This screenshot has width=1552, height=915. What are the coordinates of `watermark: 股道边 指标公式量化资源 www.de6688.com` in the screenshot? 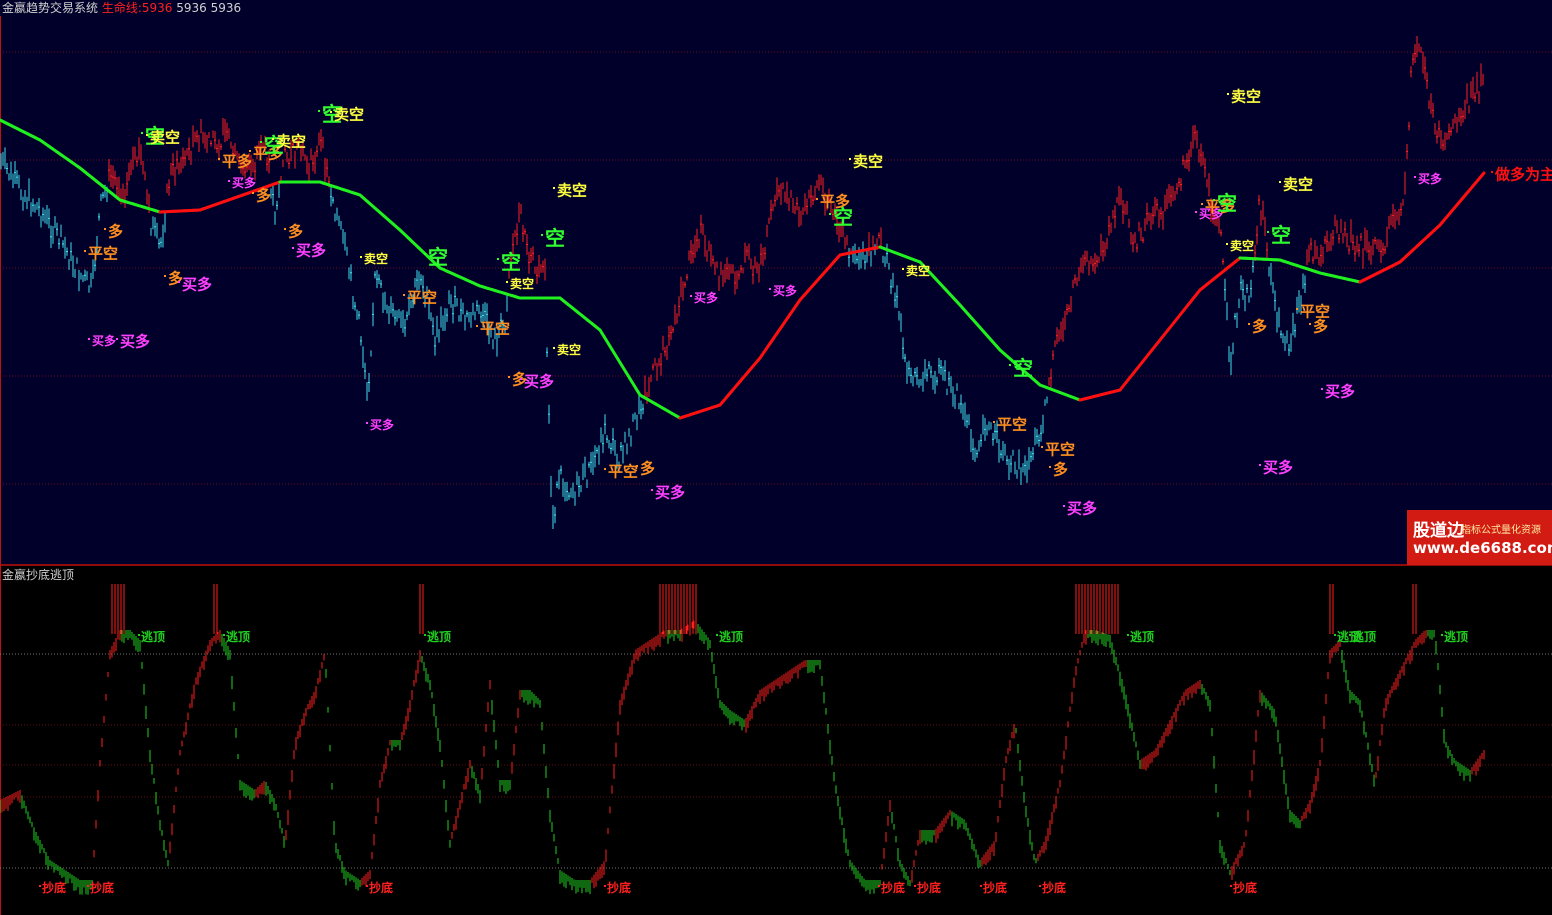 It's located at (1479, 537).